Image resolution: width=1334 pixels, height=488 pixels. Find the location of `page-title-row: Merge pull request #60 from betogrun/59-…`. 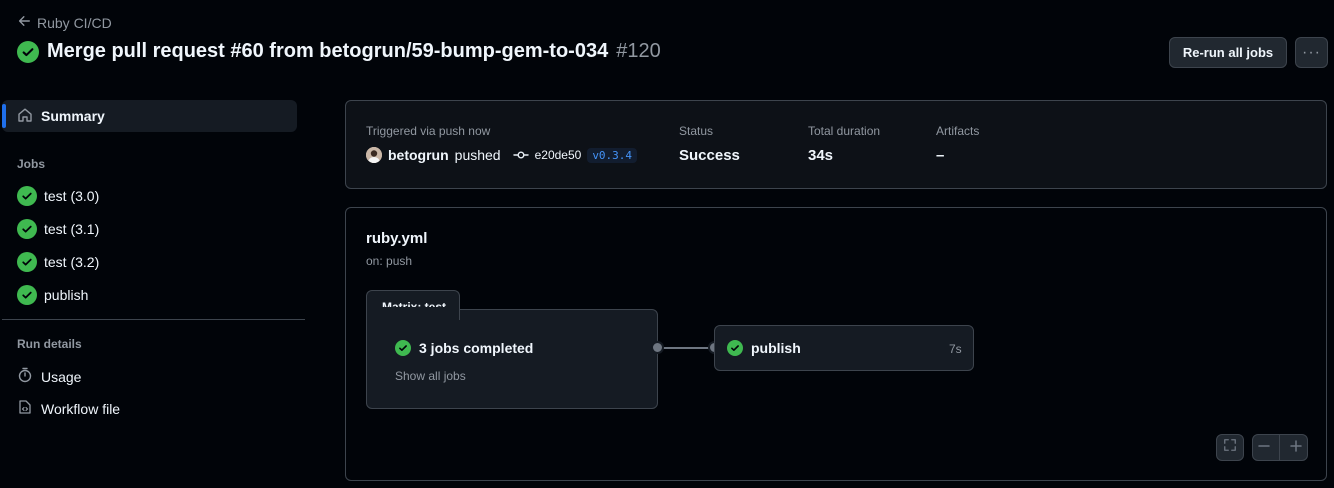

page-title-row: Merge pull request #60 from betogrun/59-… is located at coordinates (339, 51).